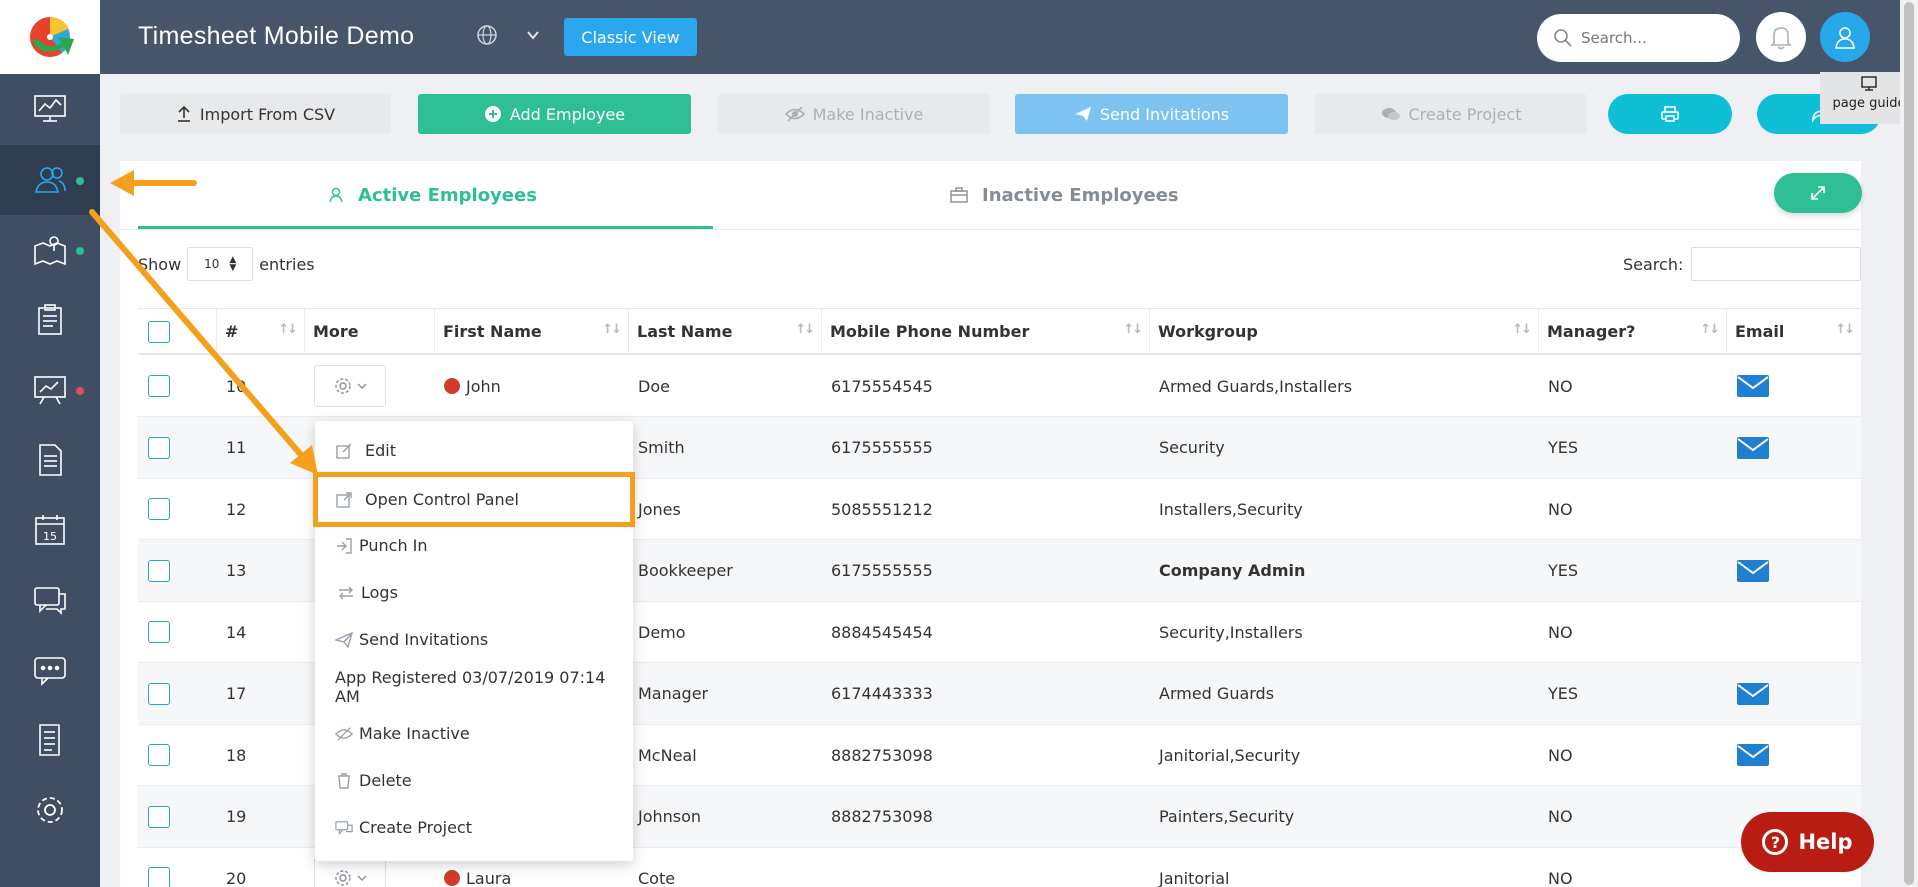  What do you see at coordinates (1651, 38) in the screenshot?
I see `global-search-input` at bounding box center [1651, 38].